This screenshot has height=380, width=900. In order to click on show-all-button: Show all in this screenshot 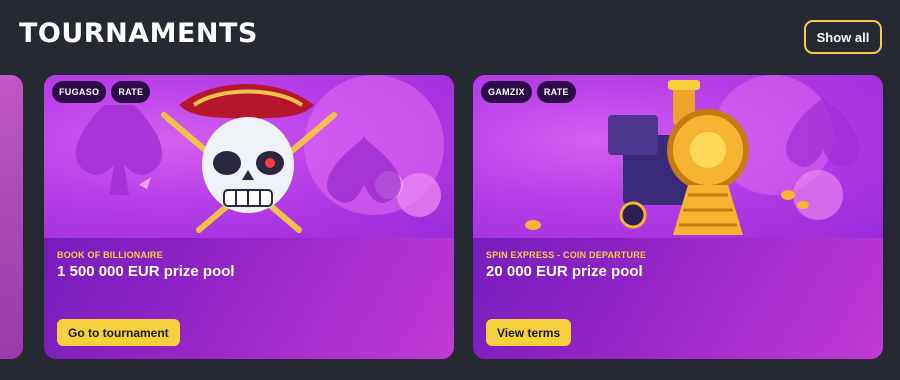, I will do `click(843, 37)`.